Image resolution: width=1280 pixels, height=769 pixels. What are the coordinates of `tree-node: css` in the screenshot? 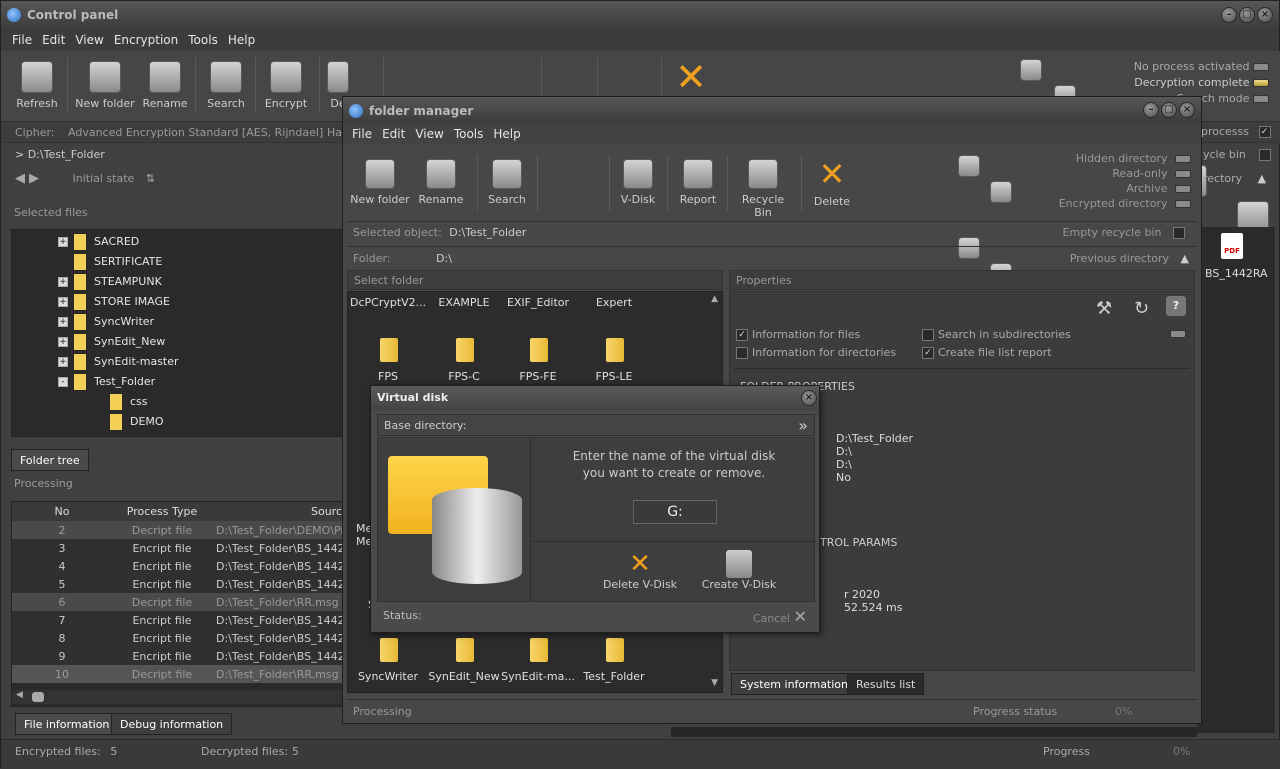 It's located at (177, 402).